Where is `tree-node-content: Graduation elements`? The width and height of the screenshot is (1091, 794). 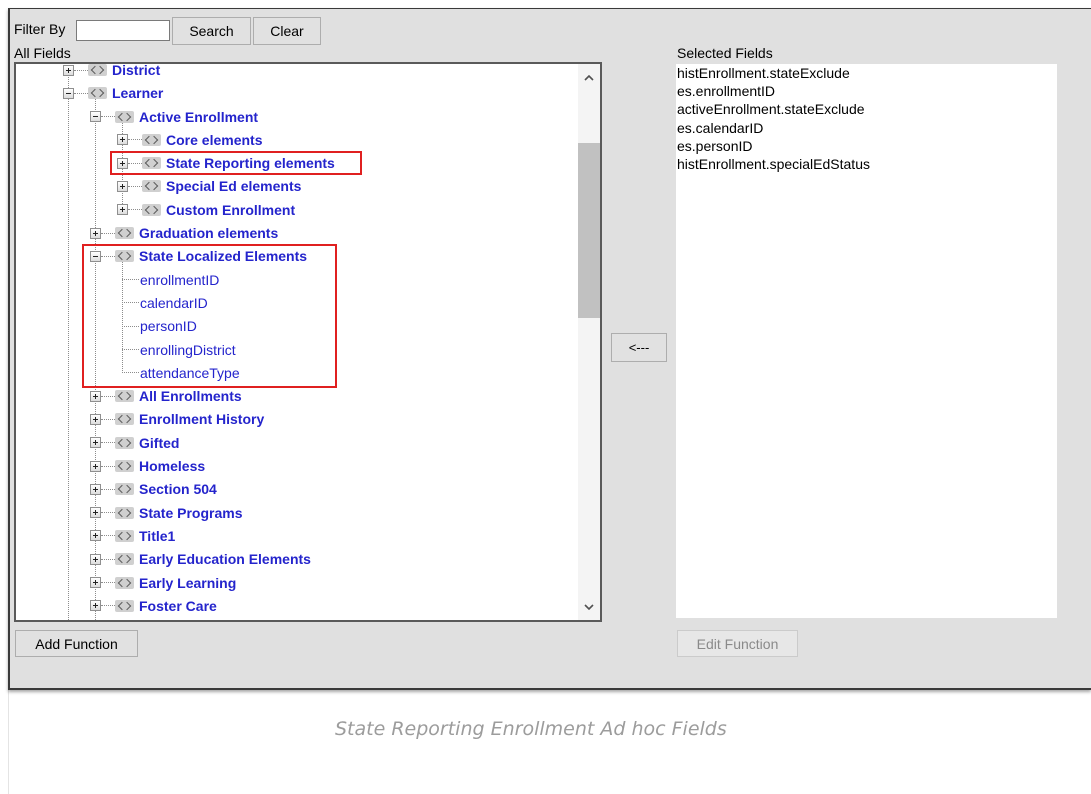 tree-node-content: Graduation elements is located at coordinates (184, 232).